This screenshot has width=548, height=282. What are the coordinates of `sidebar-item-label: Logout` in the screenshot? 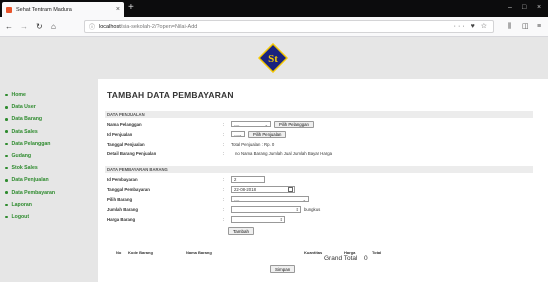 It's located at (20, 216).